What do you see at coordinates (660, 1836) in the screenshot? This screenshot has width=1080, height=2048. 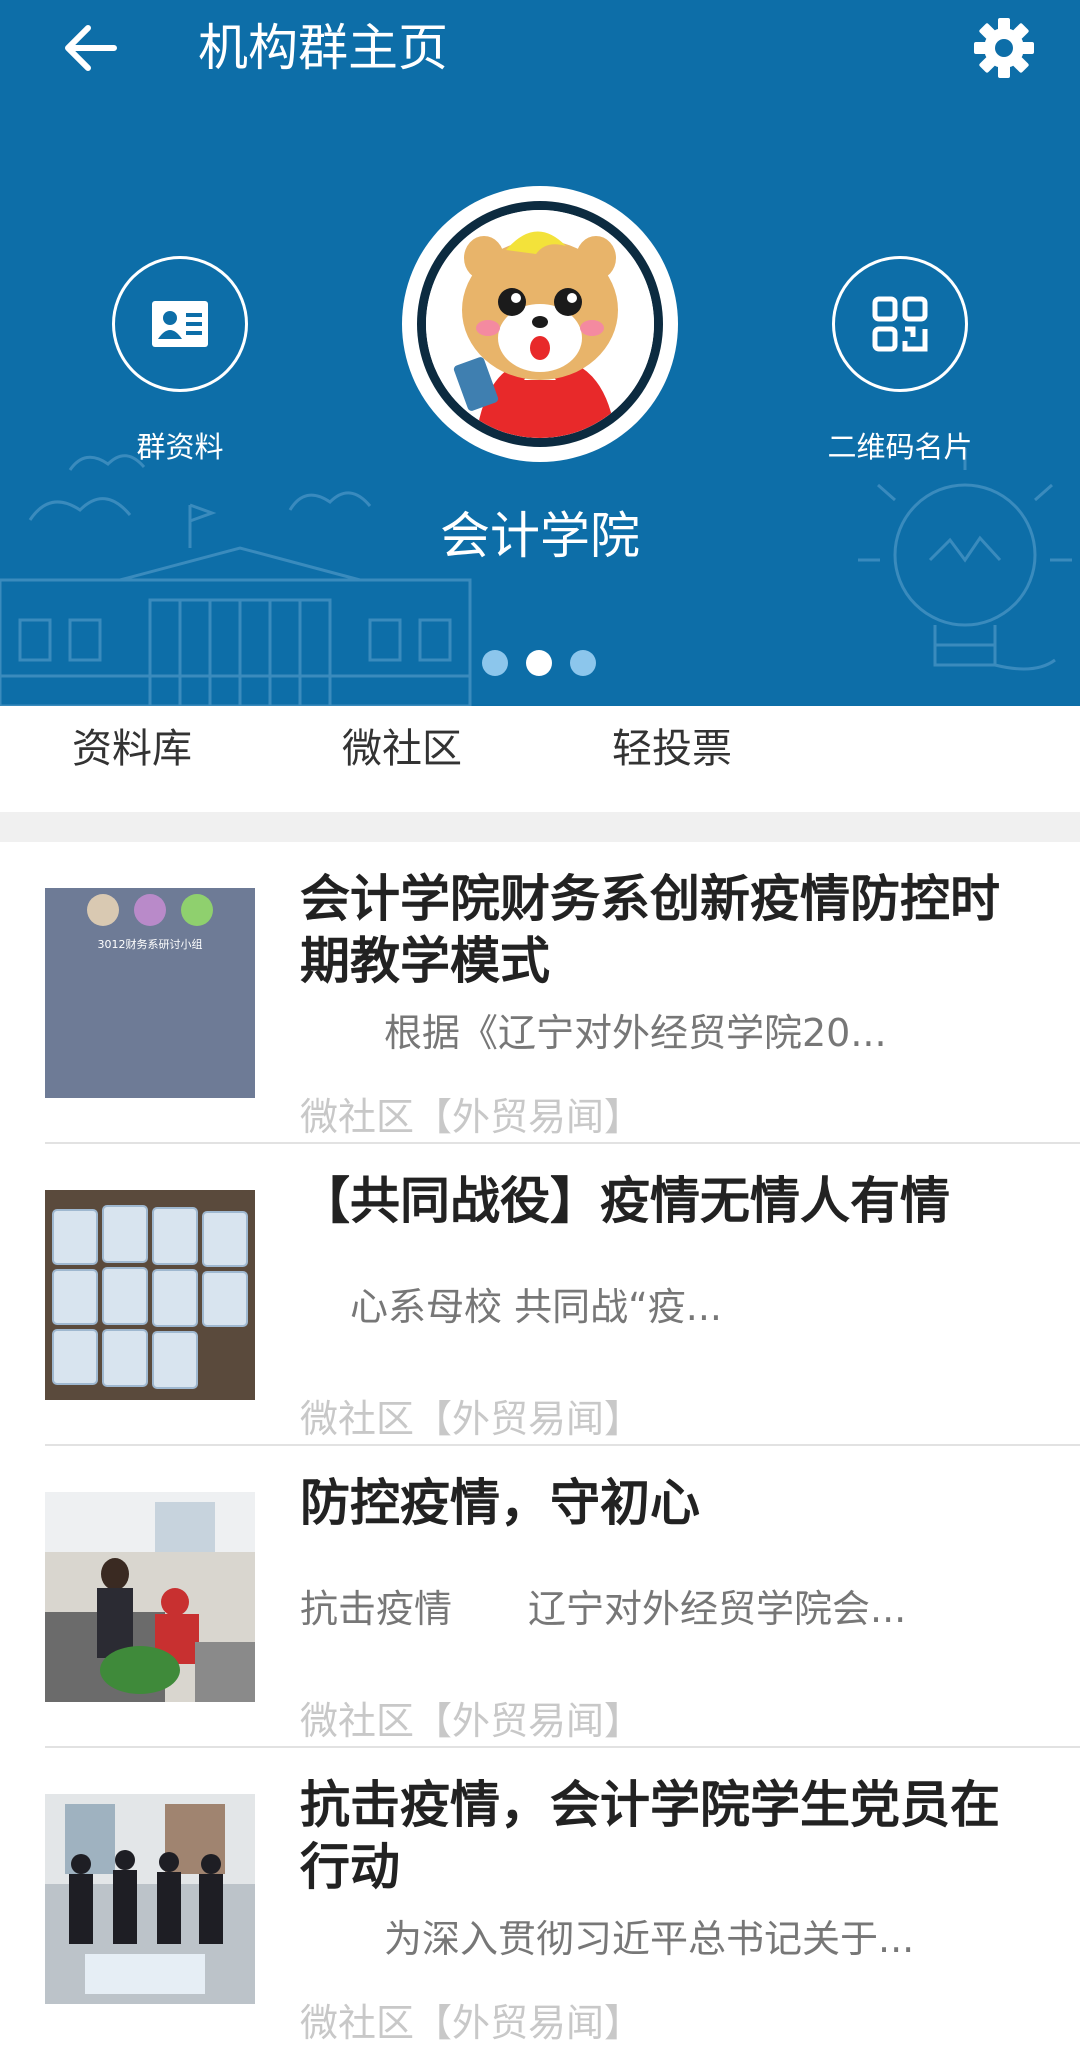 I see `article-title: 抗击疫情，会计学院学生党员在行动` at bounding box center [660, 1836].